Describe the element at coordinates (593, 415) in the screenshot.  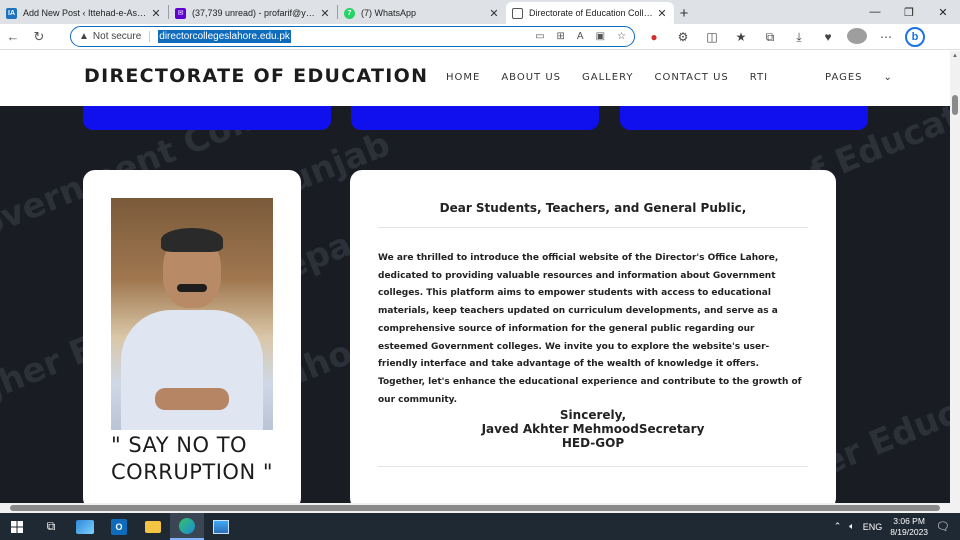
I see `signature-closing: Sincerely,` at that location.